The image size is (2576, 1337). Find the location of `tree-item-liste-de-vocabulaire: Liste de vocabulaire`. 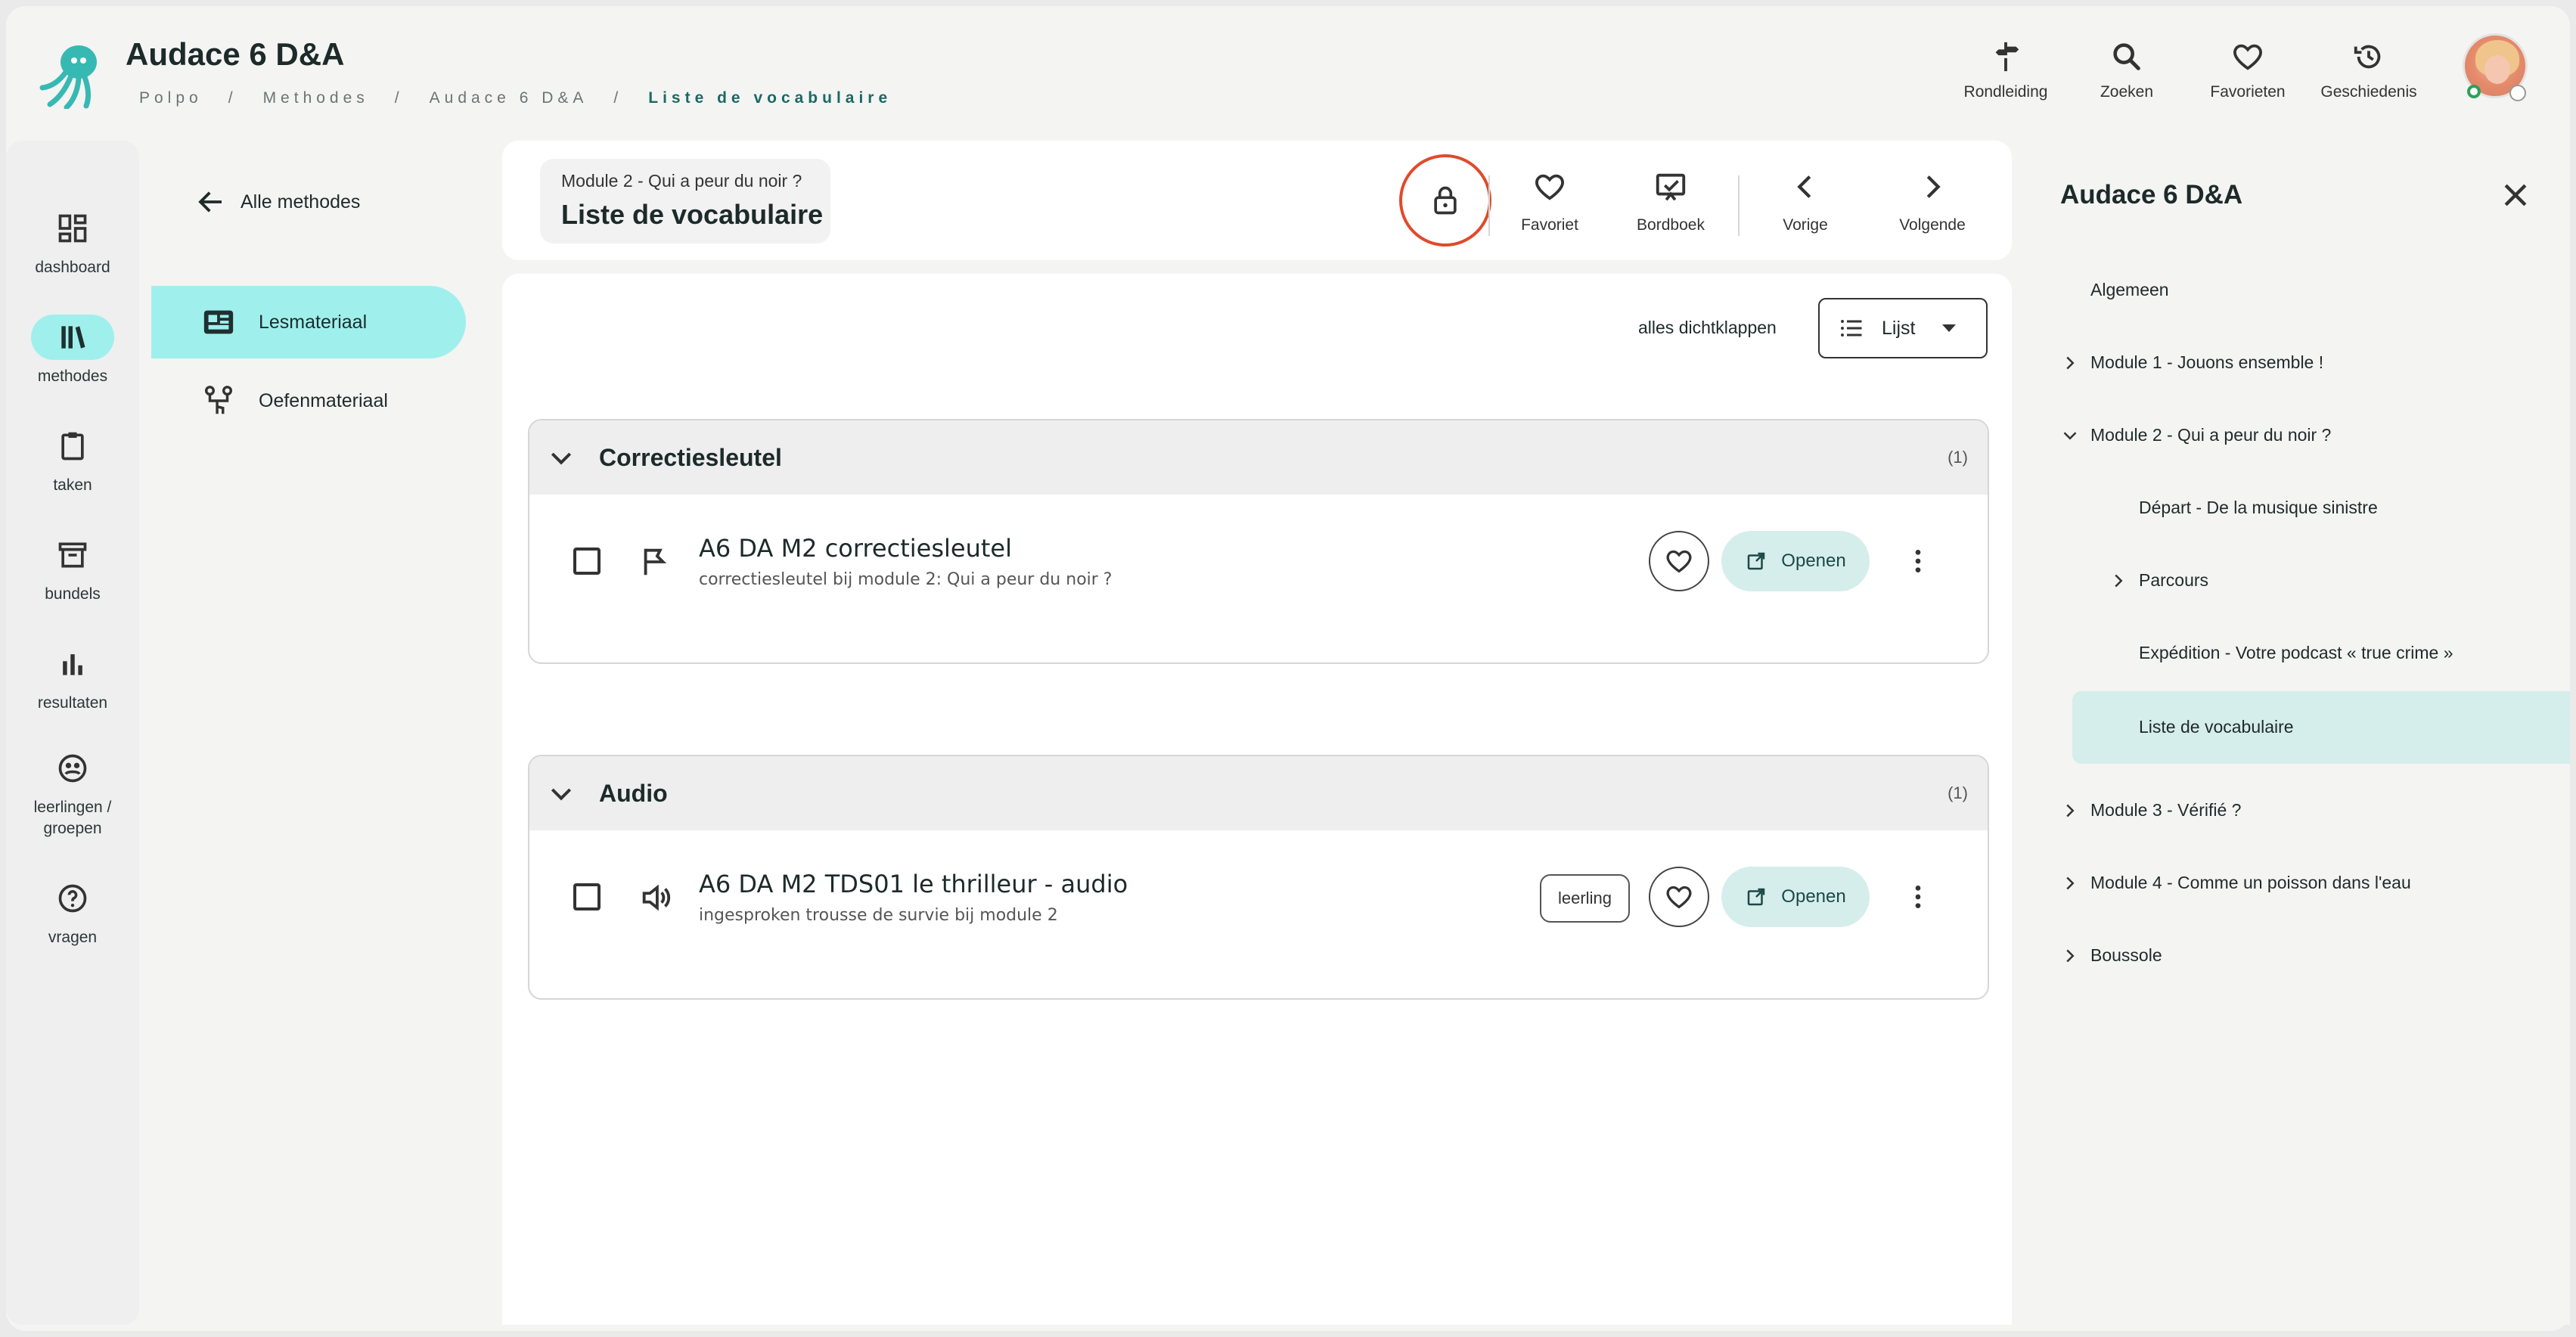

tree-item-liste-de-vocabulaire: Liste de vocabulaire is located at coordinates (2216, 727).